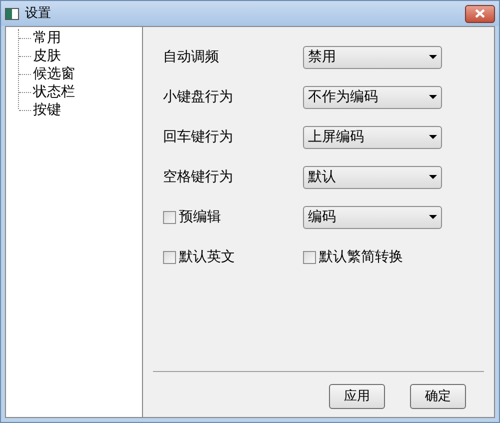  Describe the element at coordinates (38, 13) in the screenshot. I see `window-title: 设置` at that location.